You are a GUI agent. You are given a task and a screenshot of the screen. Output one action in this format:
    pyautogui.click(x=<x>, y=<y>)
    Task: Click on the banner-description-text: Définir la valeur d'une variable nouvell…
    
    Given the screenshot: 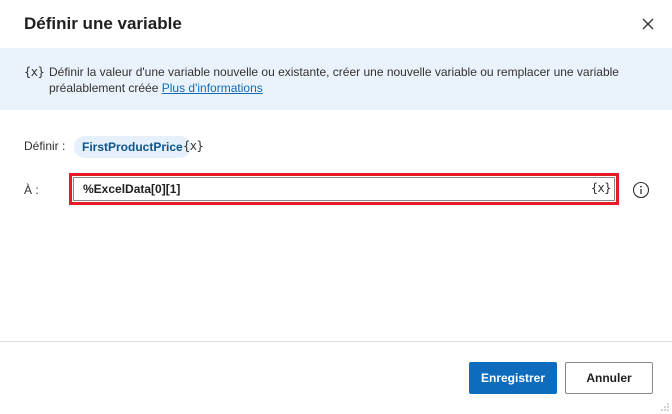 What is the action you would take?
    pyautogui.click(x=334, y=80)
    